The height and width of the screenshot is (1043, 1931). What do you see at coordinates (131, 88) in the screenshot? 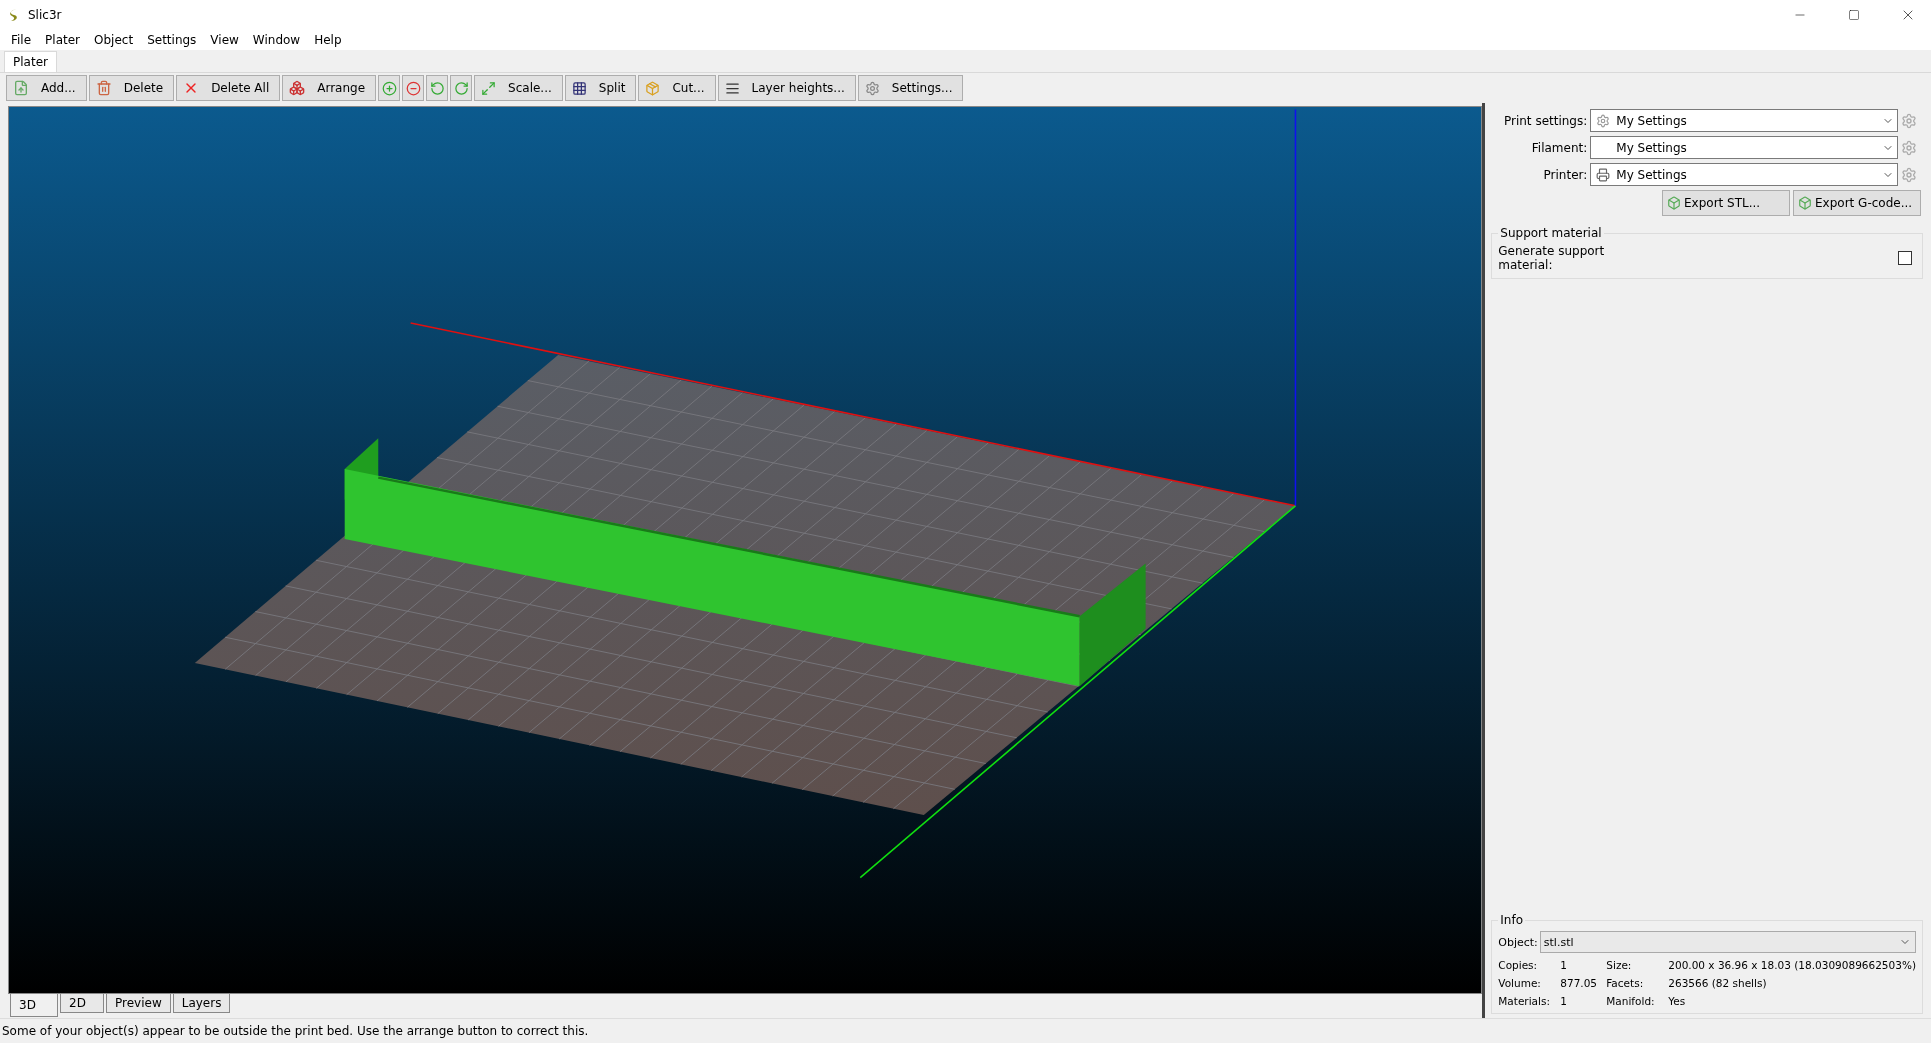
I see `toolbar-button: Delete` at bounding box center [131, 88].